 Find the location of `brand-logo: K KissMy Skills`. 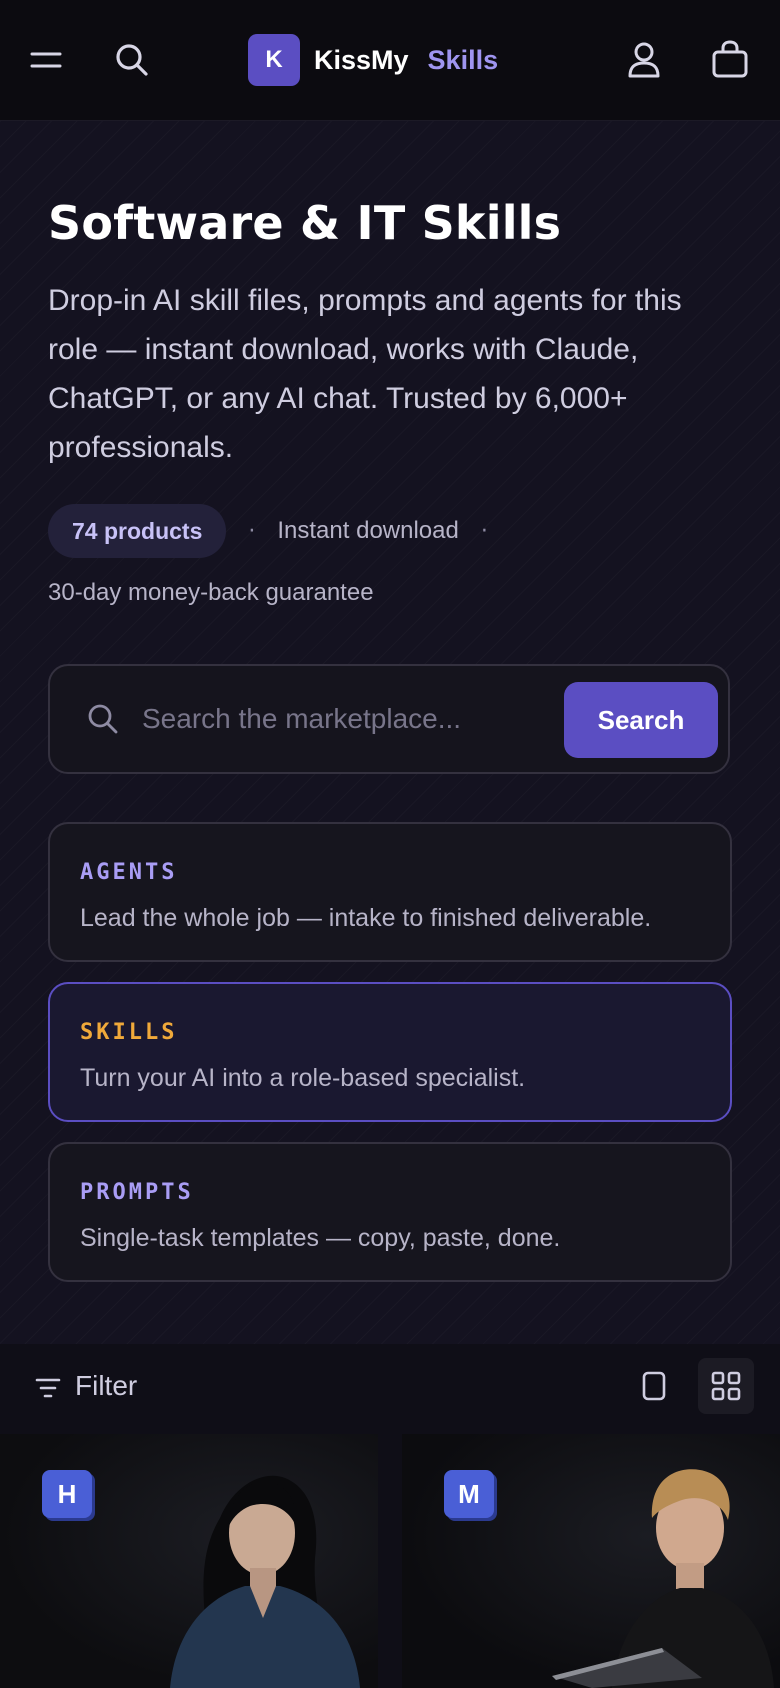

brand-logo: K KissMy Skills is located at coordinates (373, 60).